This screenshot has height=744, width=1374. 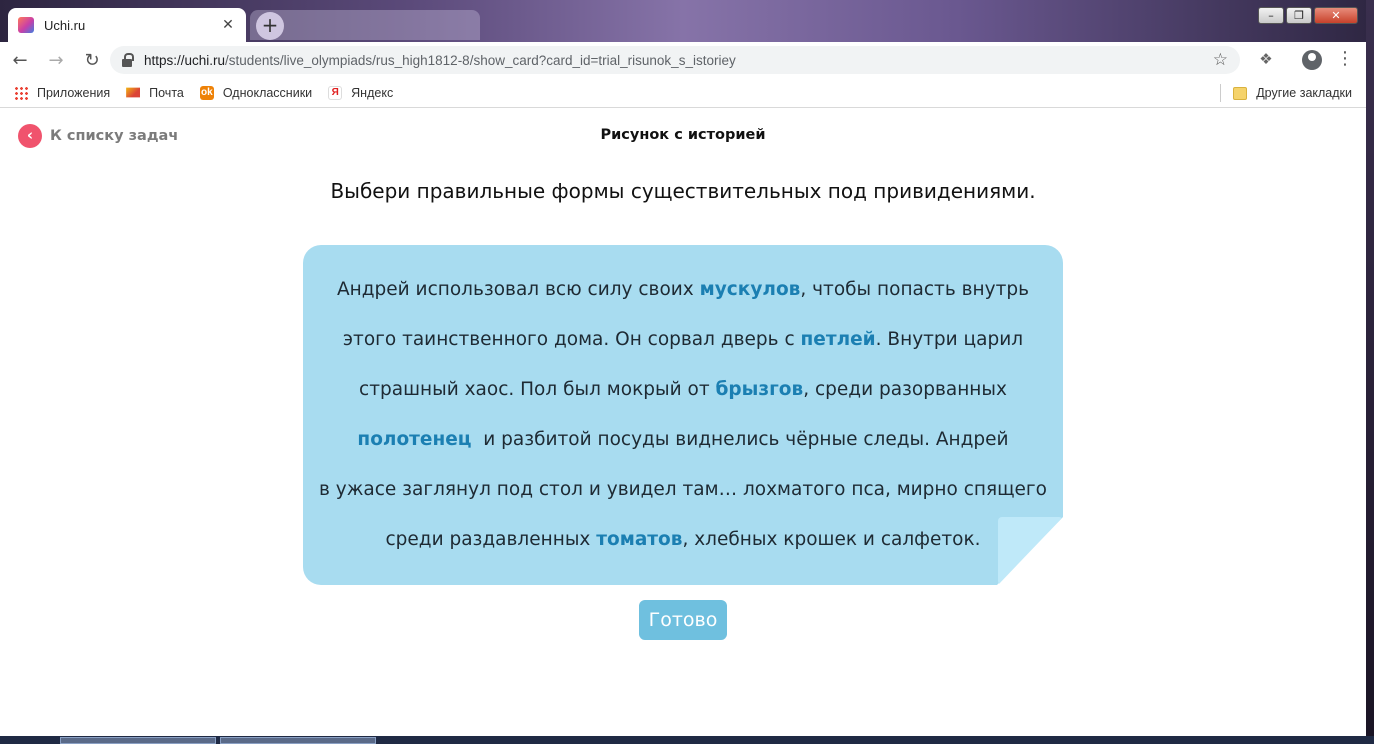 I want to click on bookmark-apps: Приложения, so click(x=62, y=92).